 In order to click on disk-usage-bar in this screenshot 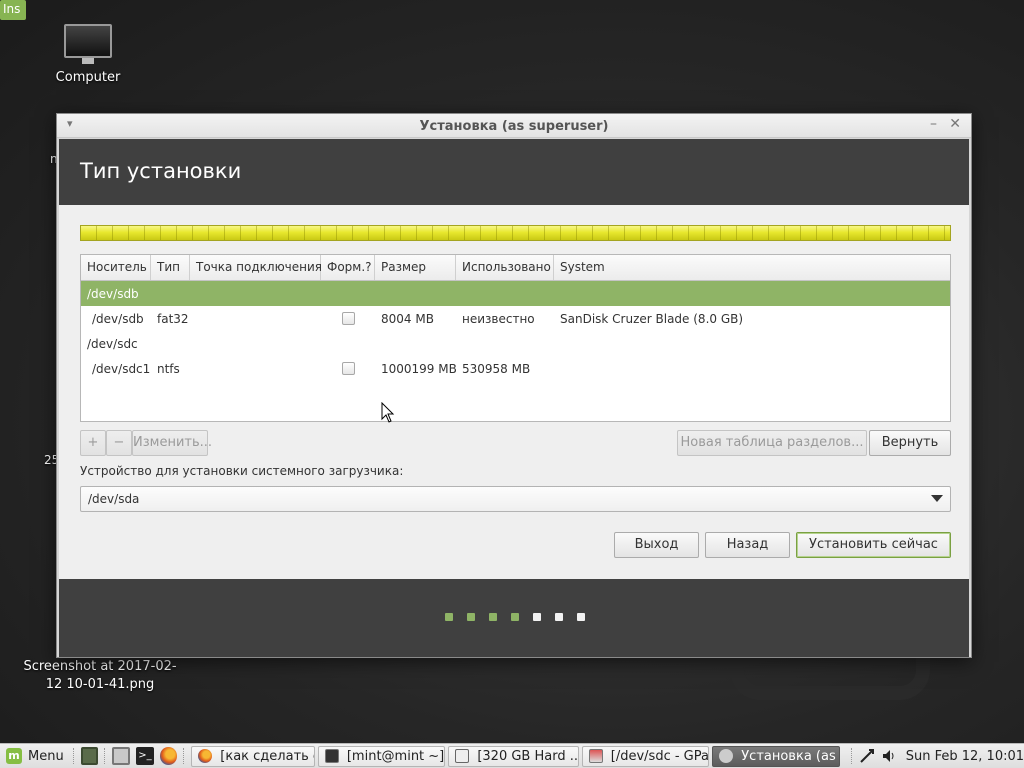, I will do `click(515, 233)`.